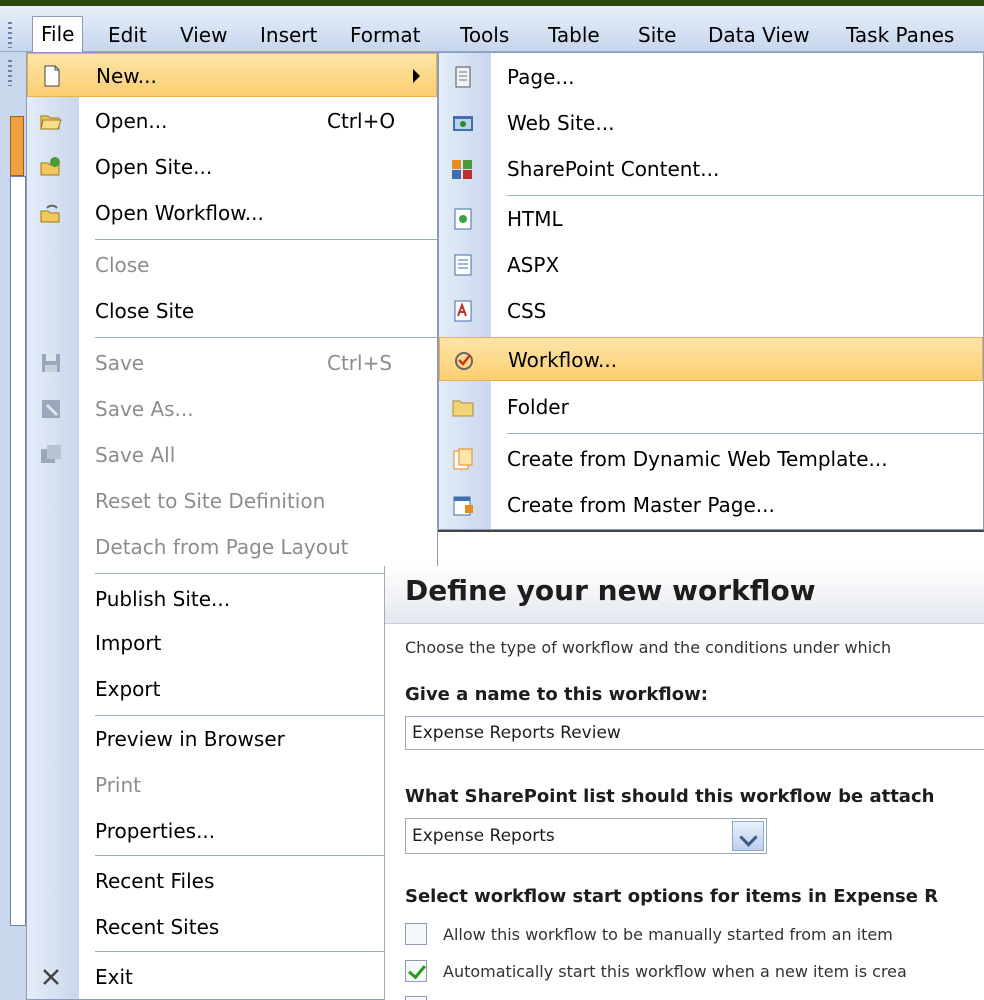  Describe the element at coordinates (232, 455) in the screenshot. I see `menu-item-save-all: Save All` at that location.